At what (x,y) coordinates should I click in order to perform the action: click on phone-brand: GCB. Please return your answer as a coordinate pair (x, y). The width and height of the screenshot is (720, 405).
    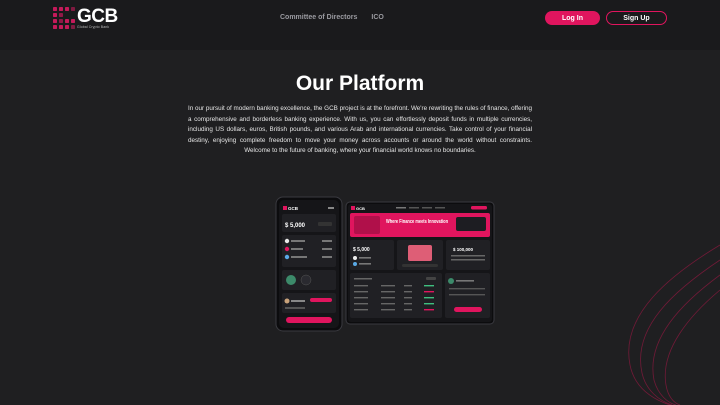
    Looking at the image, I should click on (293, 208).